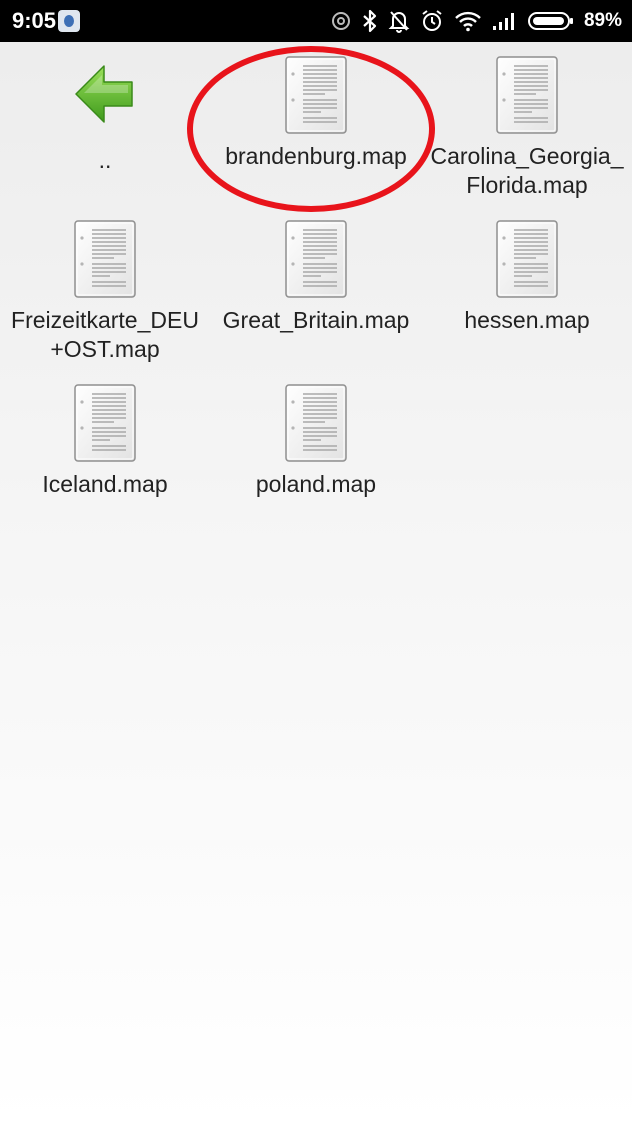 The height and width of the screenshot is (1125, 632). Describe the element at coordinates (503, 21) in the screenshot. I see `signal-icon` at that location.